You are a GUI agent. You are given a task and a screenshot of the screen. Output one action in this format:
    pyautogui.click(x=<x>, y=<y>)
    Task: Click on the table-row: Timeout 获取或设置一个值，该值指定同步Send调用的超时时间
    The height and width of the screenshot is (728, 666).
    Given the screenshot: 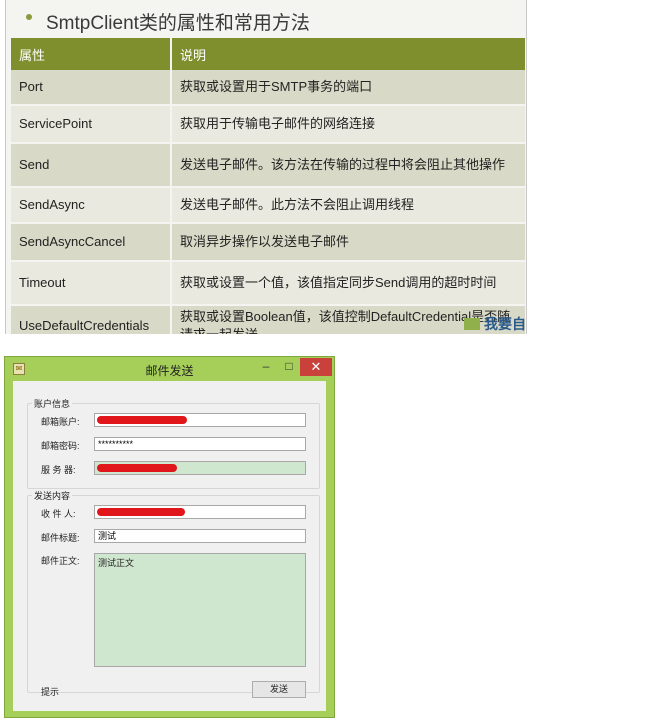 What is the action you would take?
    pyautogui.click(x=268, y=283)
    